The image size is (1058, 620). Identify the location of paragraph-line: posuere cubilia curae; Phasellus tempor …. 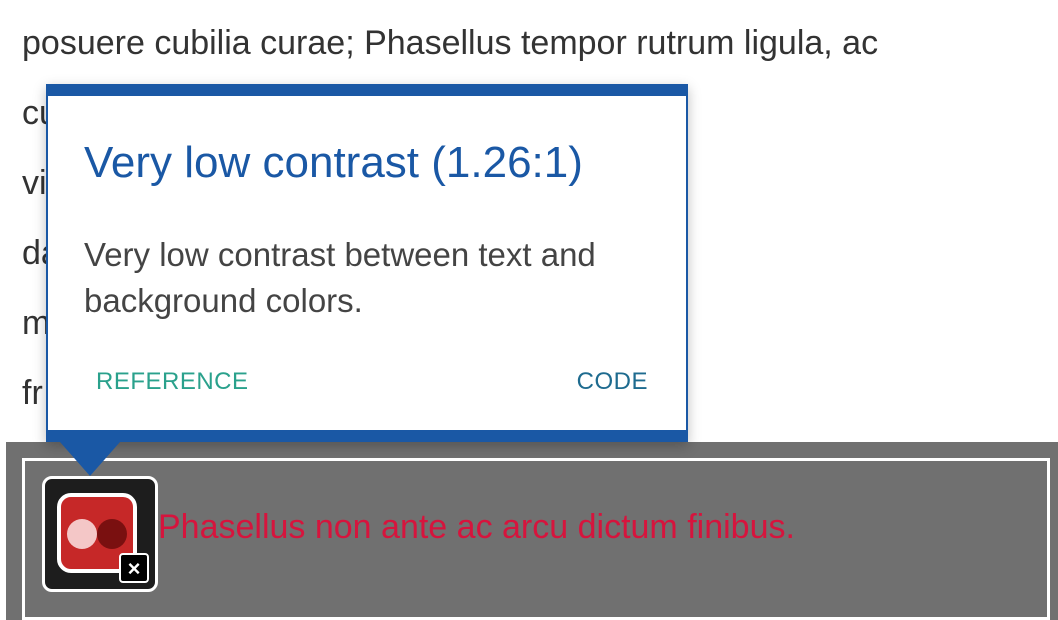
(450, 43).